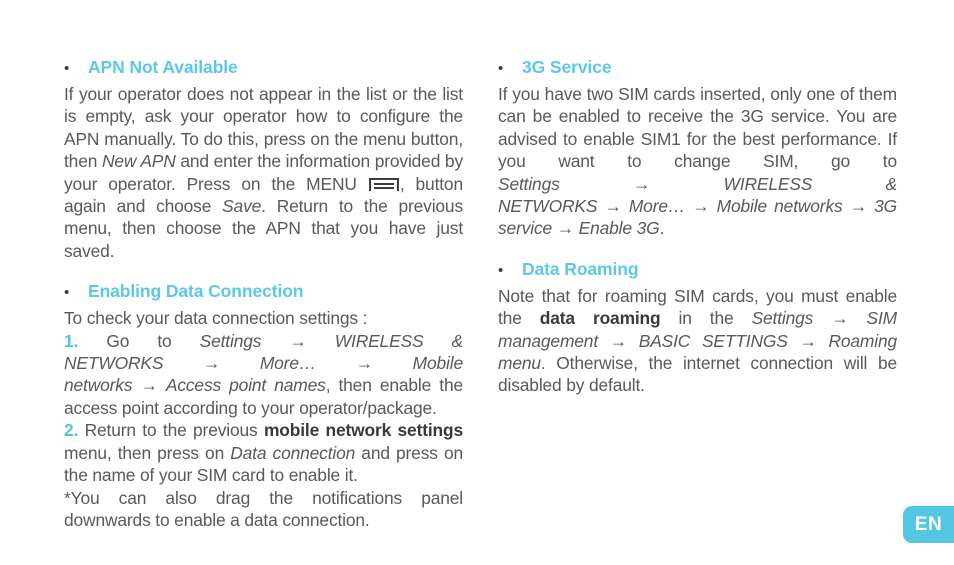 The height and width of the screenshot is (565, 954). Describe the element at coordinates (71, 430) in the screenshot. I see `step-number-2: 2.` at that location.